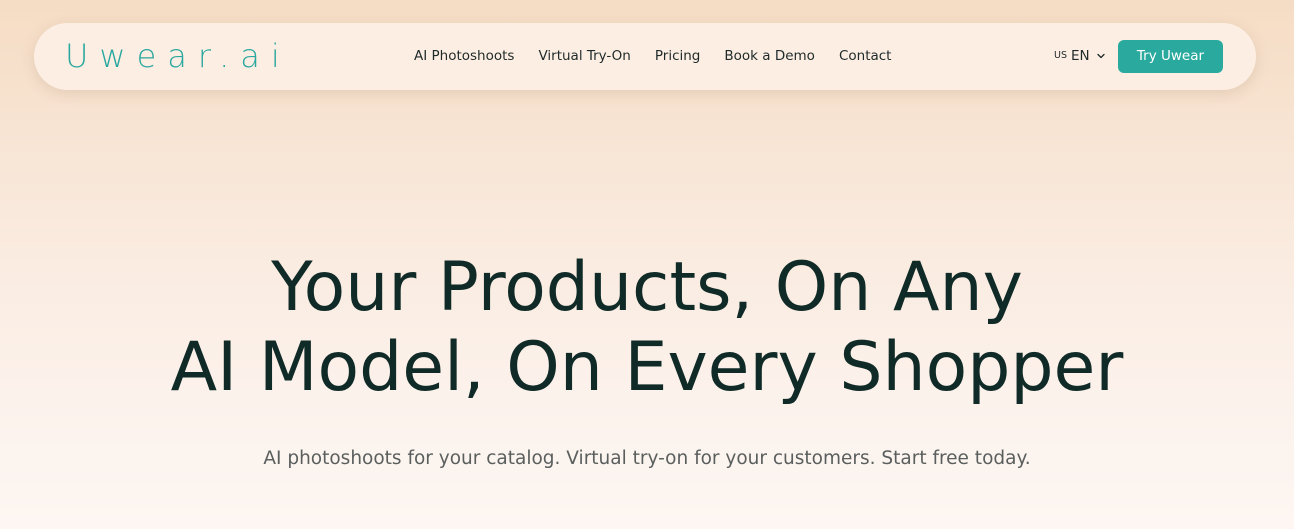 This screenshot has height=529, width=1294. What do you see at coordinates (647, 287) in the screenshot?
I see `hero-title-line-1: Your Products, On Any` at bounding box center [647, 287].